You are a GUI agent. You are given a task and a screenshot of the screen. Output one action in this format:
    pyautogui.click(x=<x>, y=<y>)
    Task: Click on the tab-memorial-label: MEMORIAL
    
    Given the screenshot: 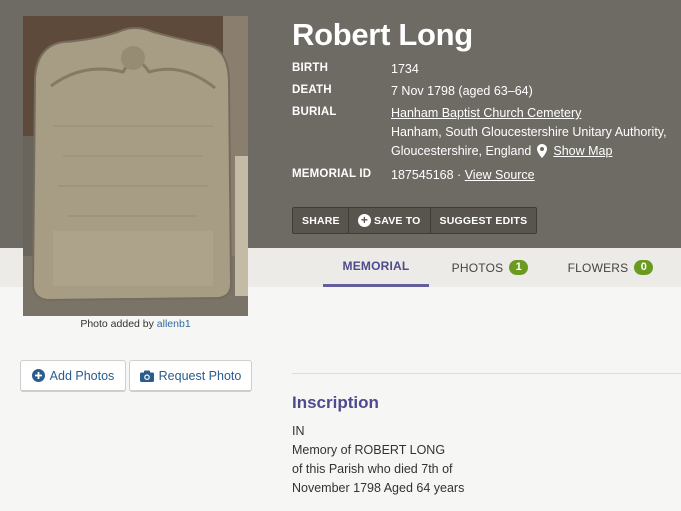 What is the action you would take?
    pyautogui.click(x=376, y=266)
    